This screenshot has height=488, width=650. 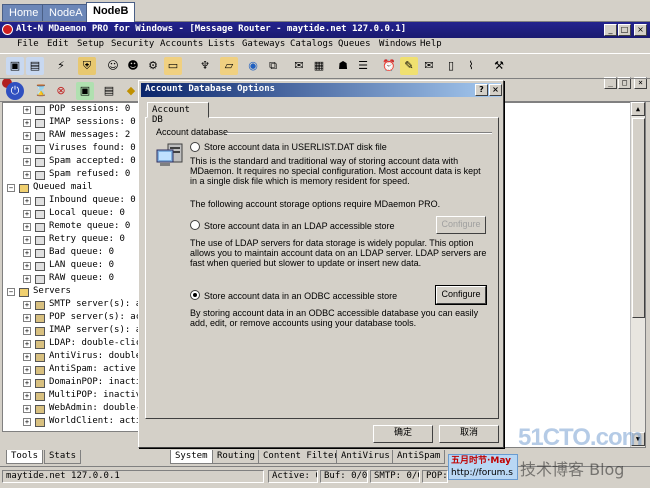 What do you see at coordinates (389, 66) in the screenshot?
I see `clock-icon: ⏰` at bounding box center [389, 66].